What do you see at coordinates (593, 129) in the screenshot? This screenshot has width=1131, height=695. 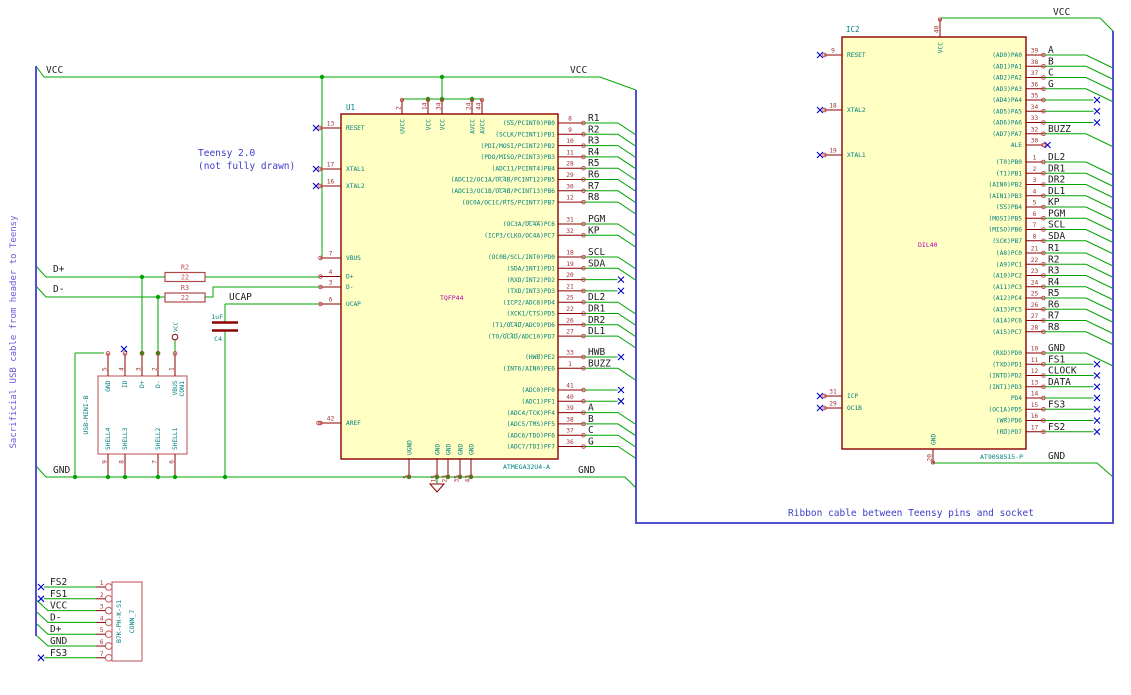 I see `net-label: R2` at bounding box center [593, 129].